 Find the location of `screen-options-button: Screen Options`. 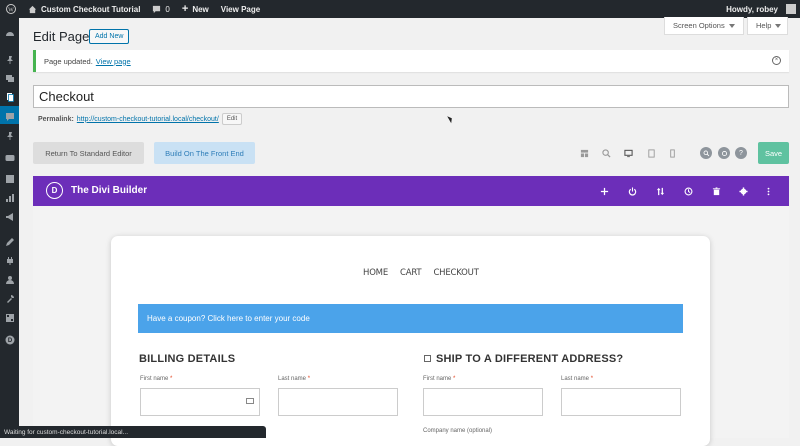

screen-options-button: Screen Options is located at coordinates (704, 26).